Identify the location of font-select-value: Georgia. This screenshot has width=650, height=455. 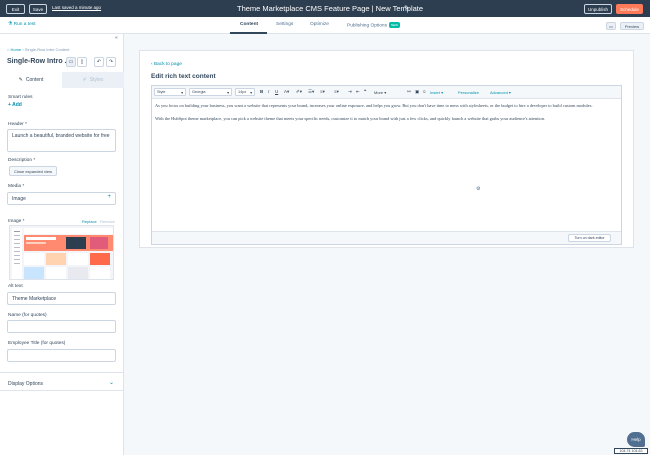
(199, 92).